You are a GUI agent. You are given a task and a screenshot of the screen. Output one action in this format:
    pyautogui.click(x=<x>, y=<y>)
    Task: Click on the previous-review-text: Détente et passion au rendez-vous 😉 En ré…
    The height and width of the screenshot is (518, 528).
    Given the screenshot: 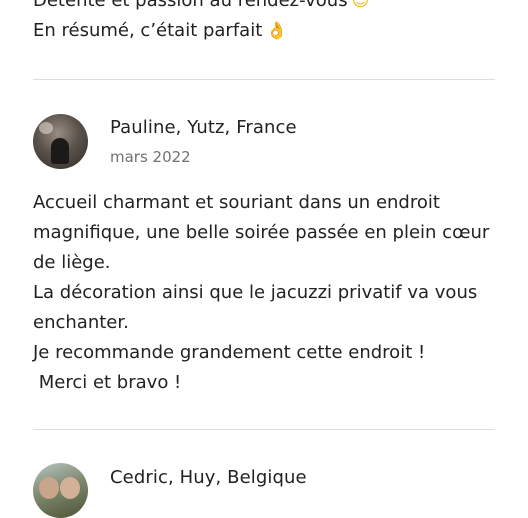 What is the action you would take?
    pyautogui.click(x=273, y=23)
    